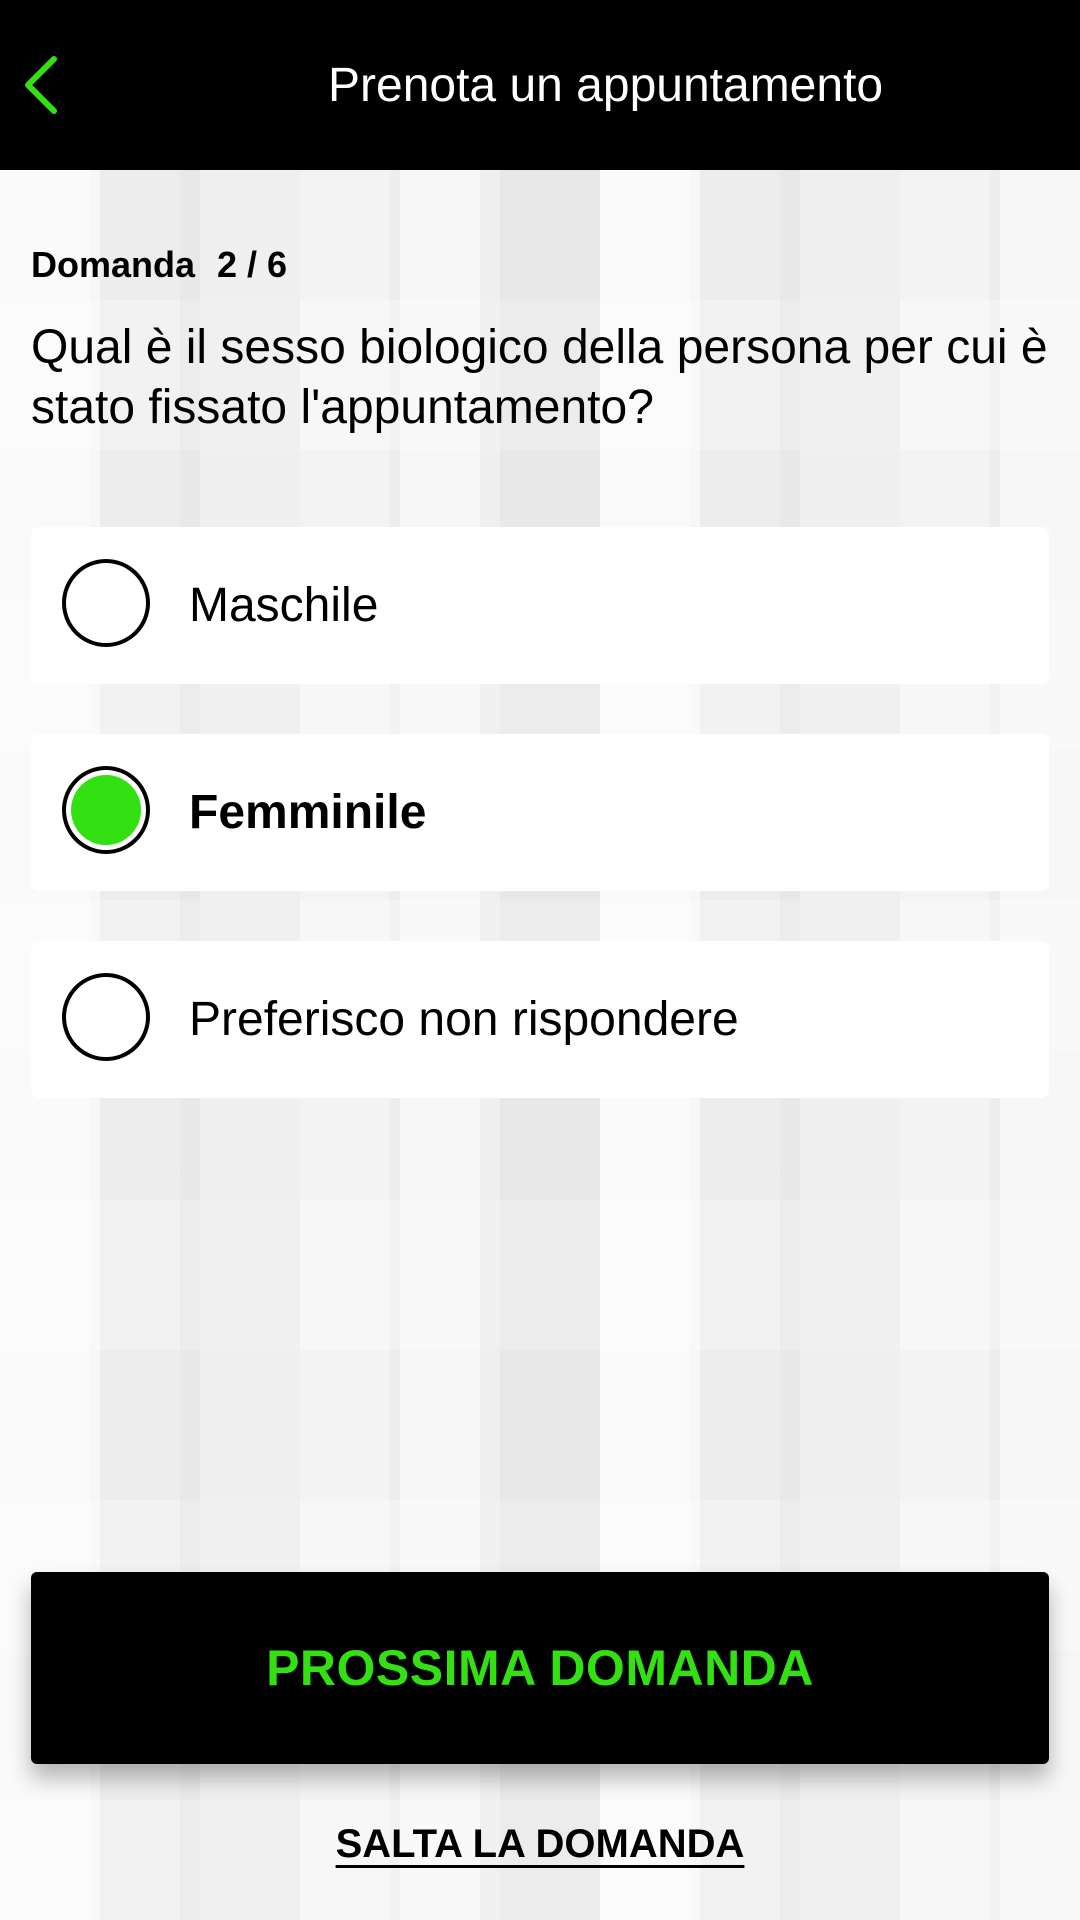  I want to click on option-label: Preferisco non rispondere, so click(464, 1019).